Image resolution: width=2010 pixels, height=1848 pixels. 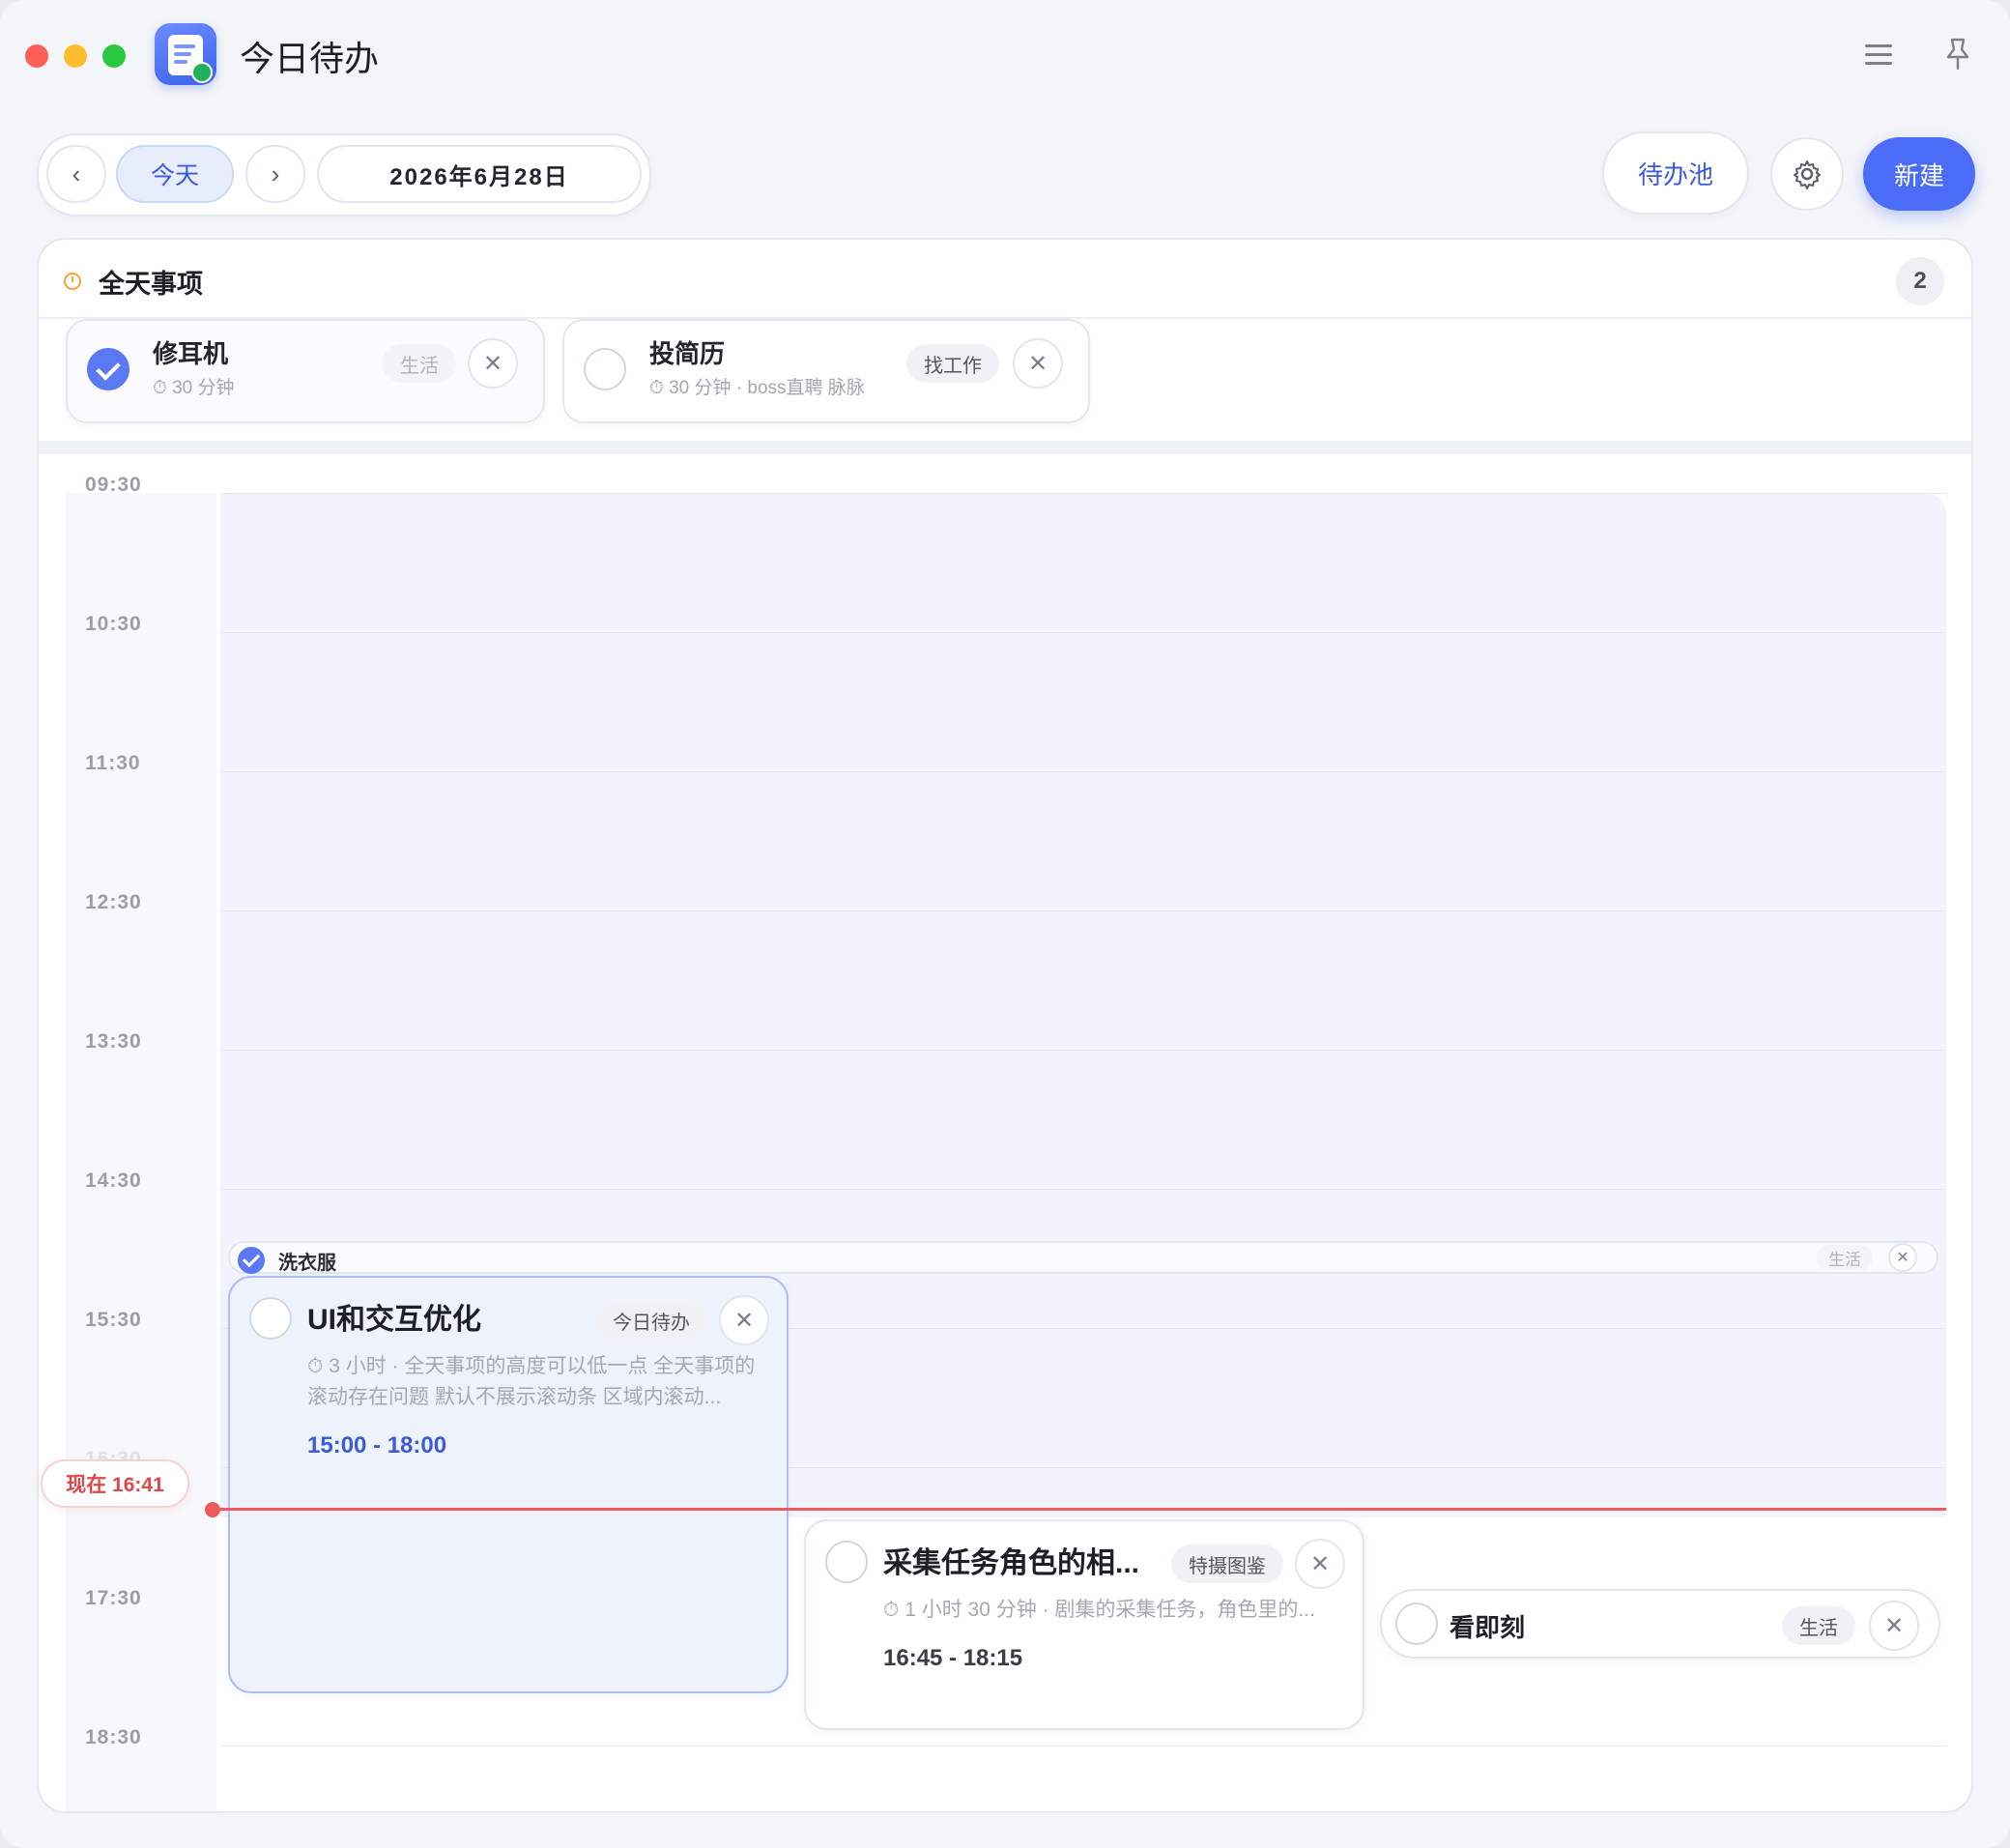 I want to click on gear-icon, so click(x=1807, y=174).